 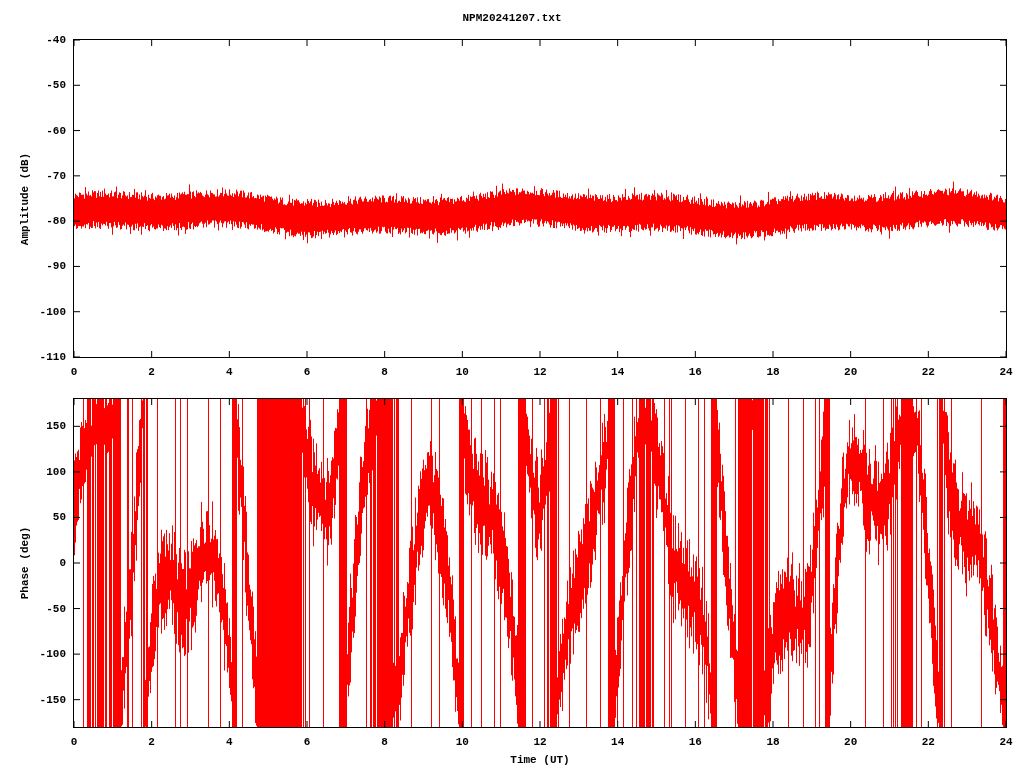 What do you see at coordinates (540, 760) in the screenshot?
I see `x-axis-label: Time (UT)` at bounding box center [540, 760].